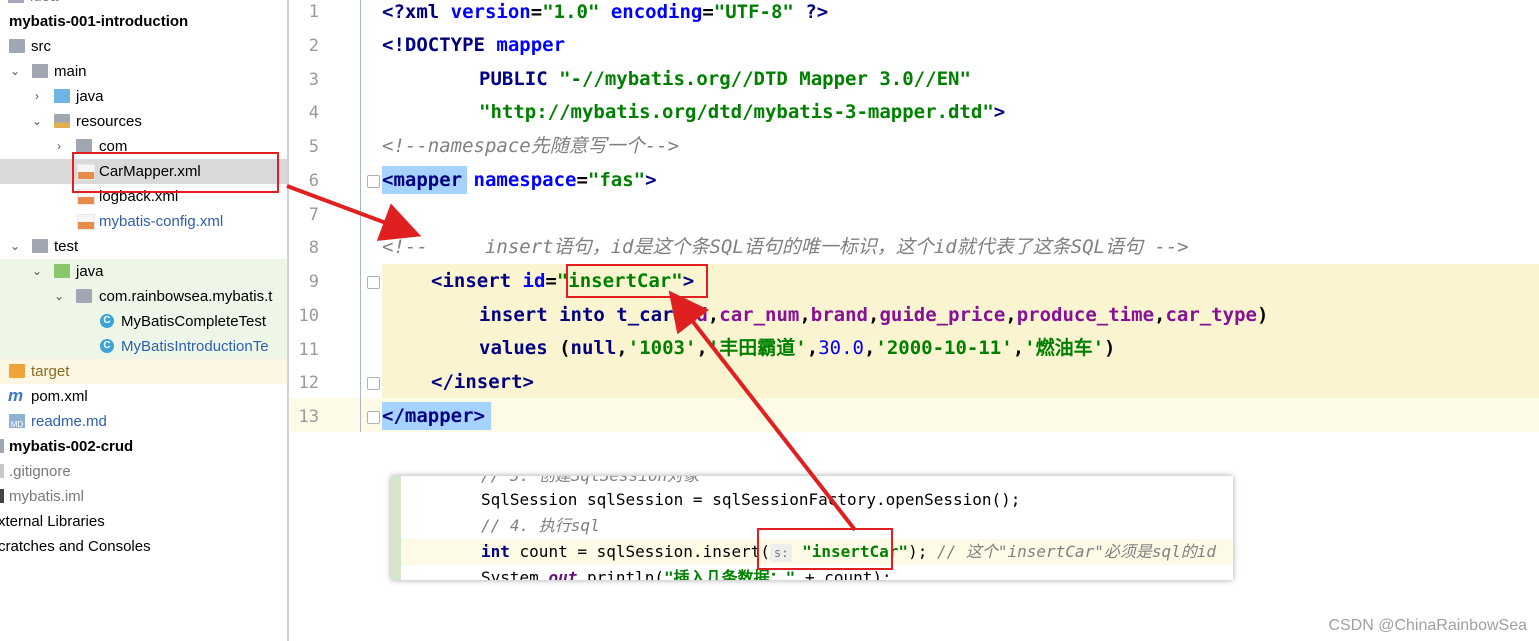 Image resolution: width=1539 pixels, height=641 pixels. Describe the element at coordinates (762, 411) in the screenshot. I see `arrow-arg-to-id` at that location.